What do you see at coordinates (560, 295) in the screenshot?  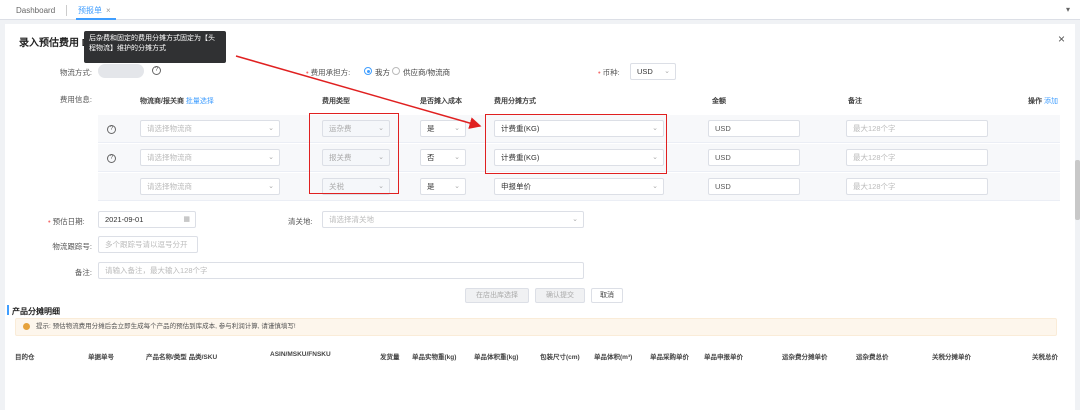 I see `confirm-button: 确认提交` at bounding box center [560, 295].